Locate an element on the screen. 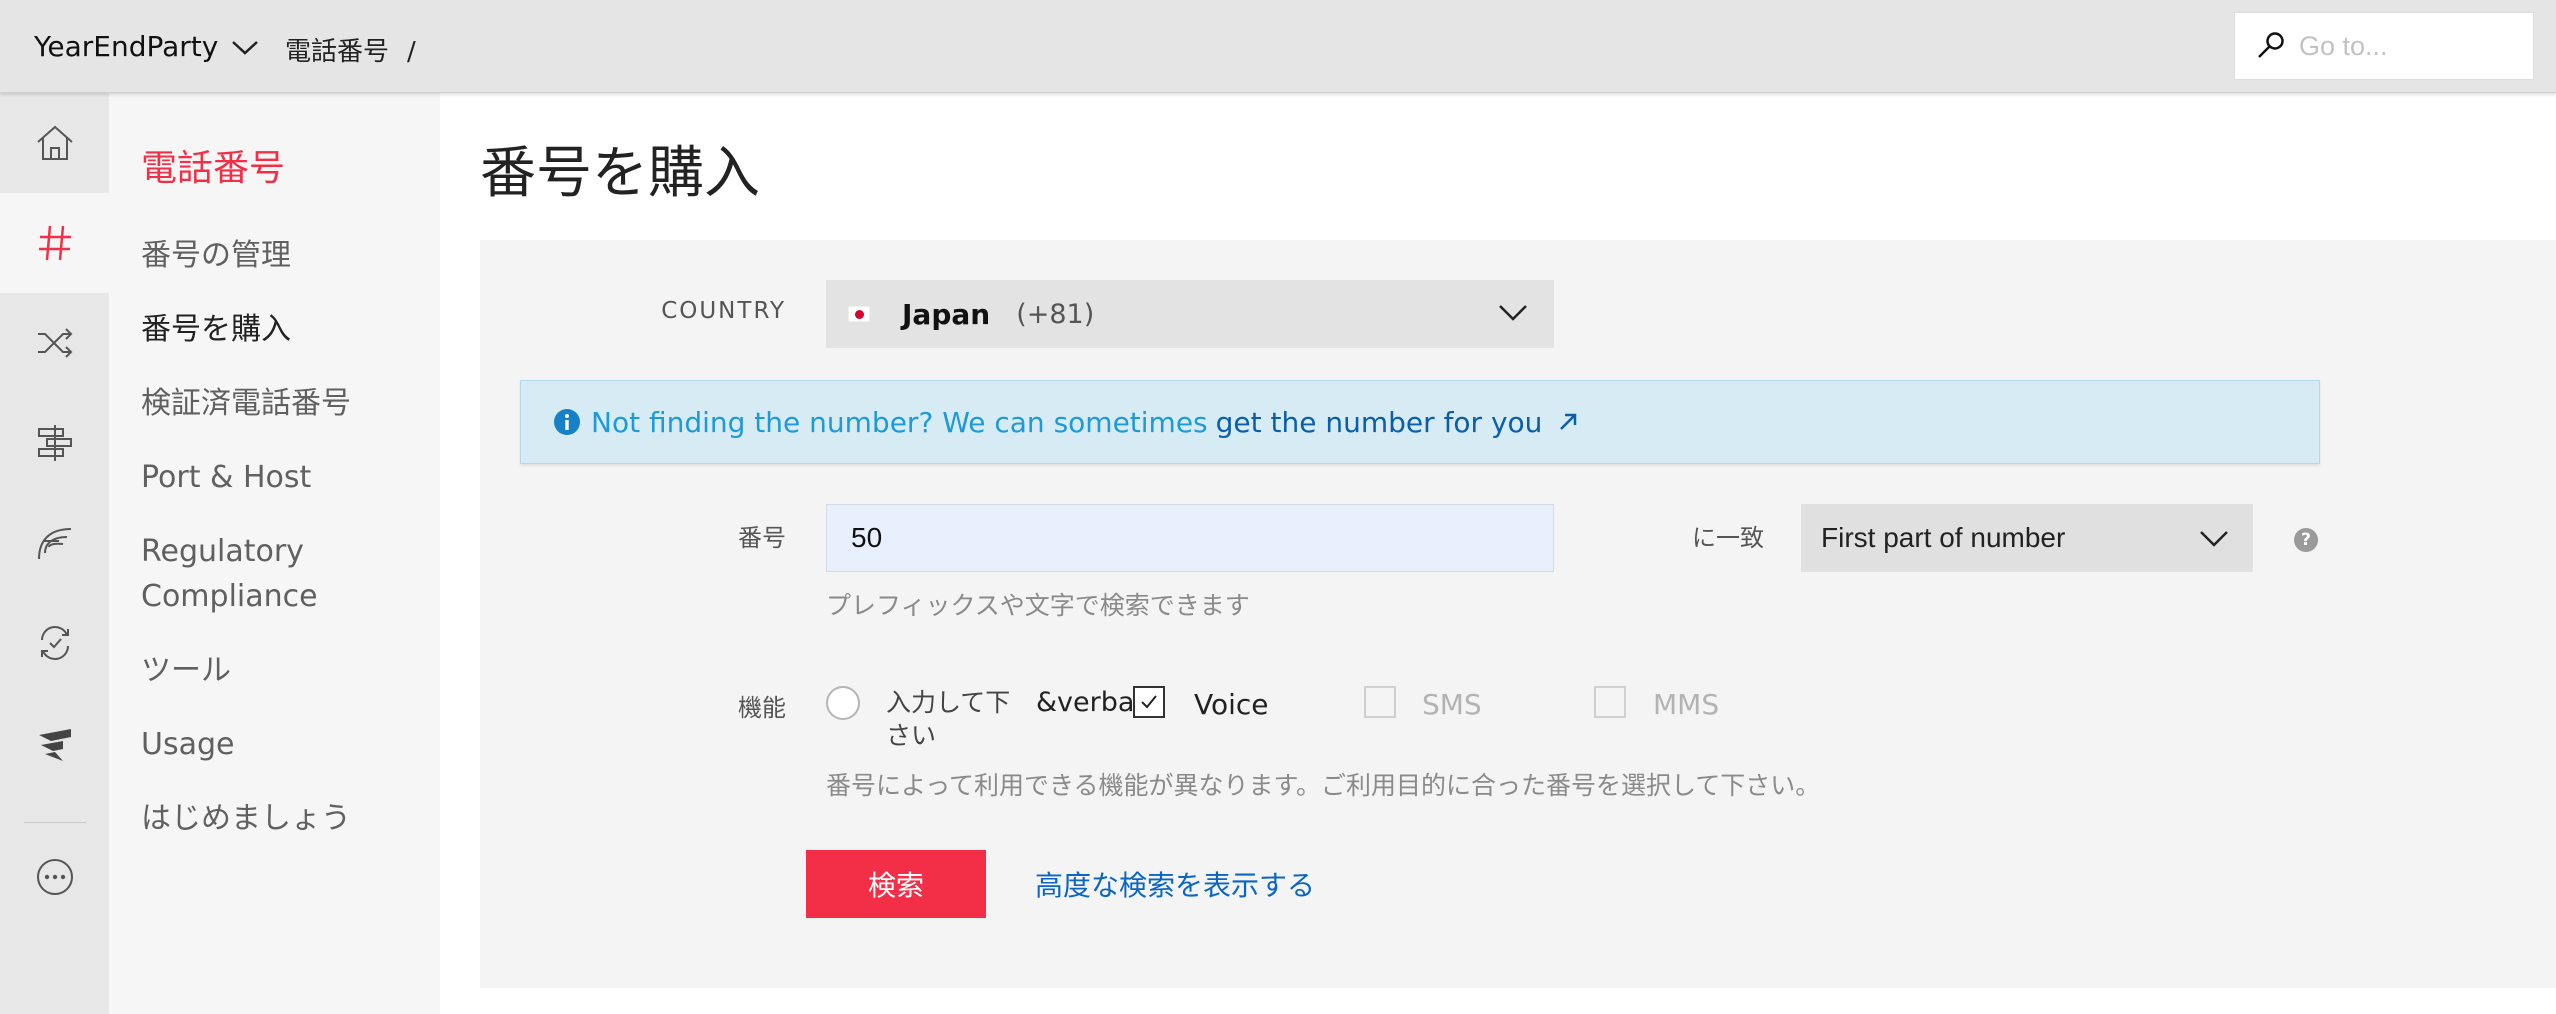 This screenshot has width=2556, height=1014. nav-item-buy-number: 番号を購入 is located at coordinates (216, 329).